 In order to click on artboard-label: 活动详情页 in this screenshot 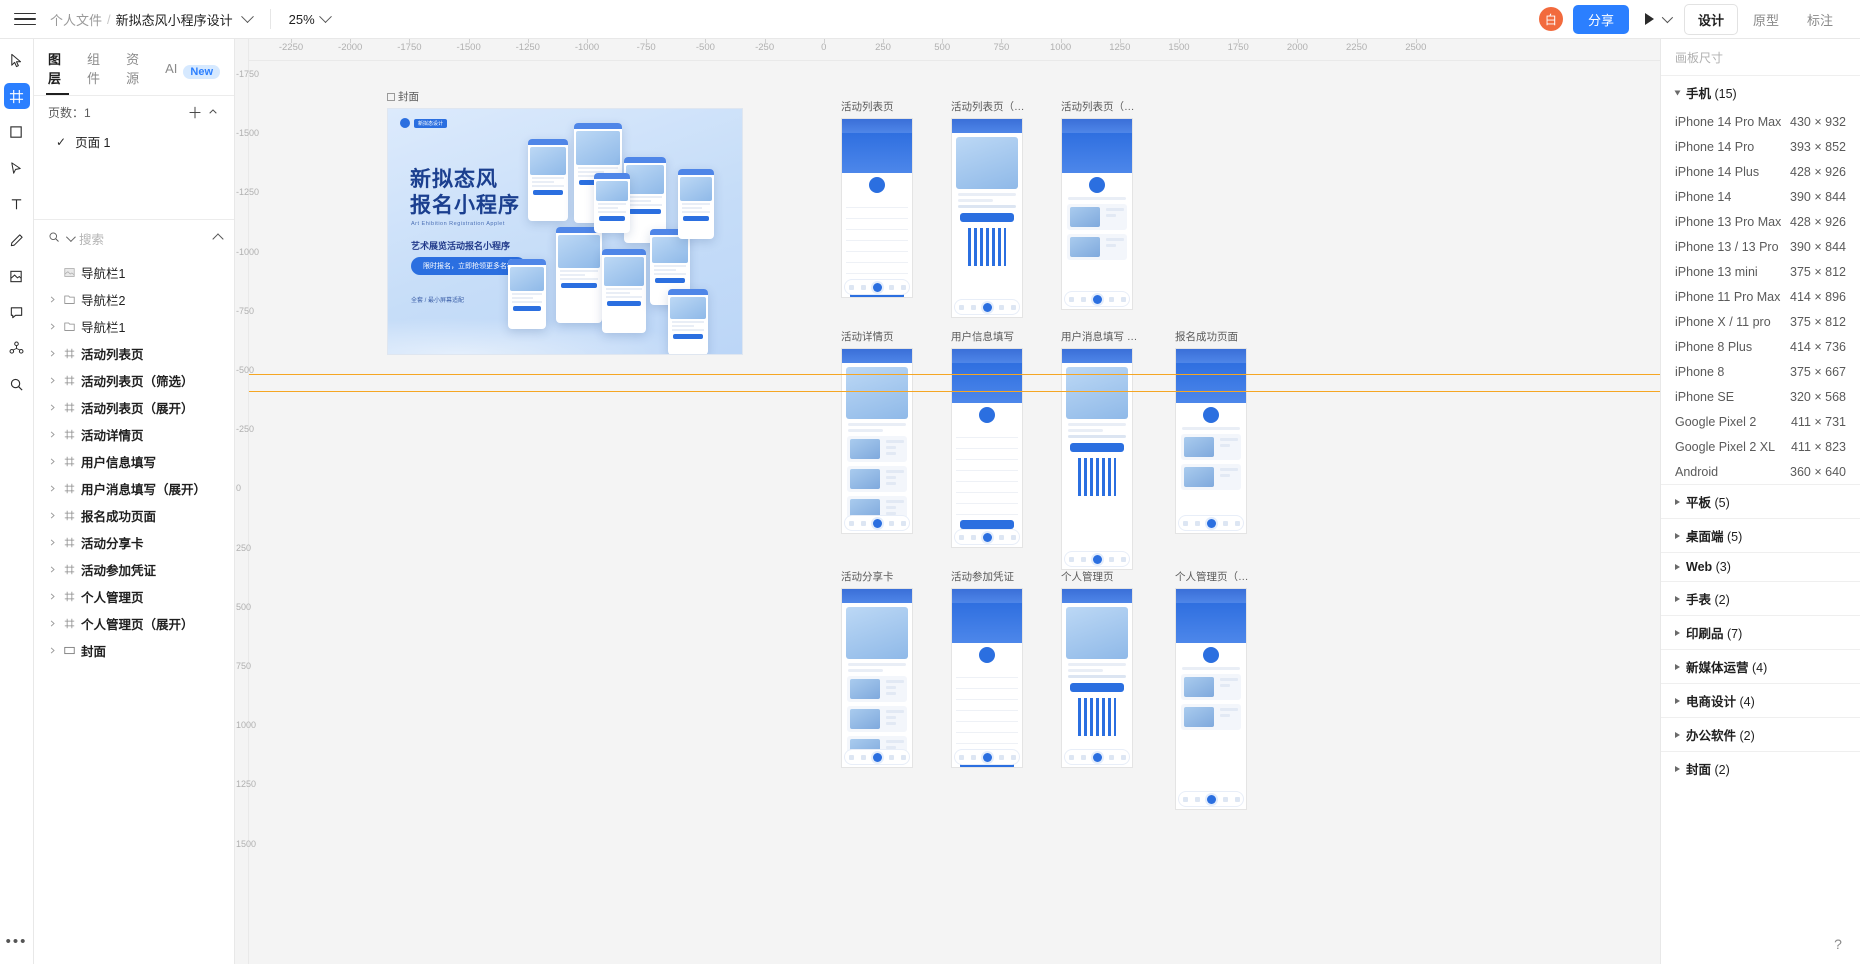, I will do `click(877, 336)`.